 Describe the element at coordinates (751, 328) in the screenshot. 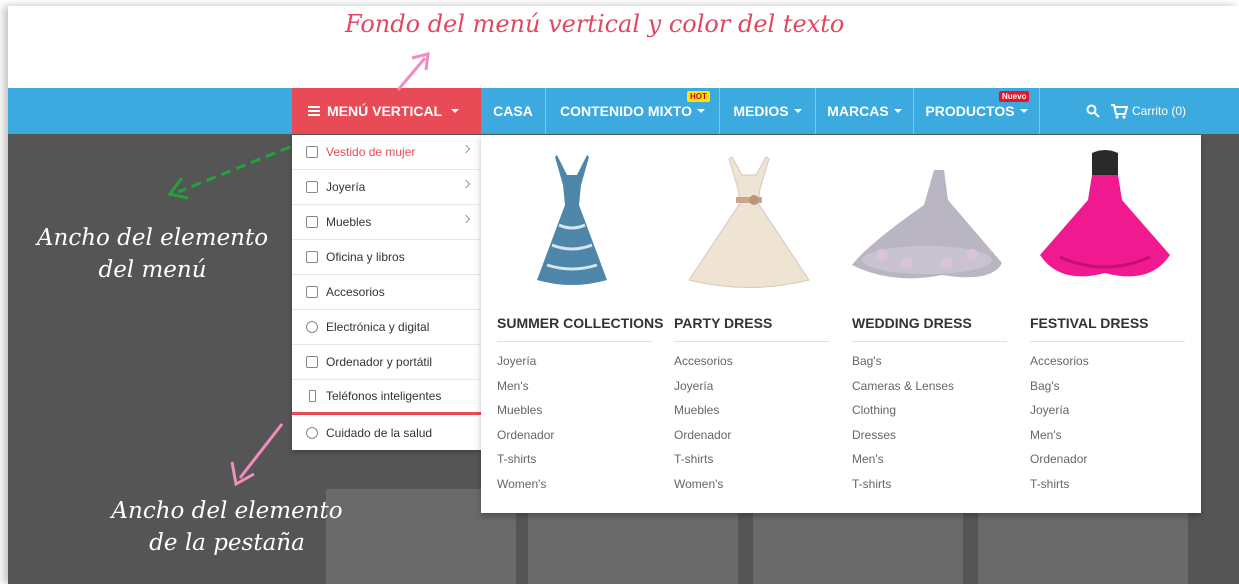

I see `column-title: PARTY DRESS` at that location.